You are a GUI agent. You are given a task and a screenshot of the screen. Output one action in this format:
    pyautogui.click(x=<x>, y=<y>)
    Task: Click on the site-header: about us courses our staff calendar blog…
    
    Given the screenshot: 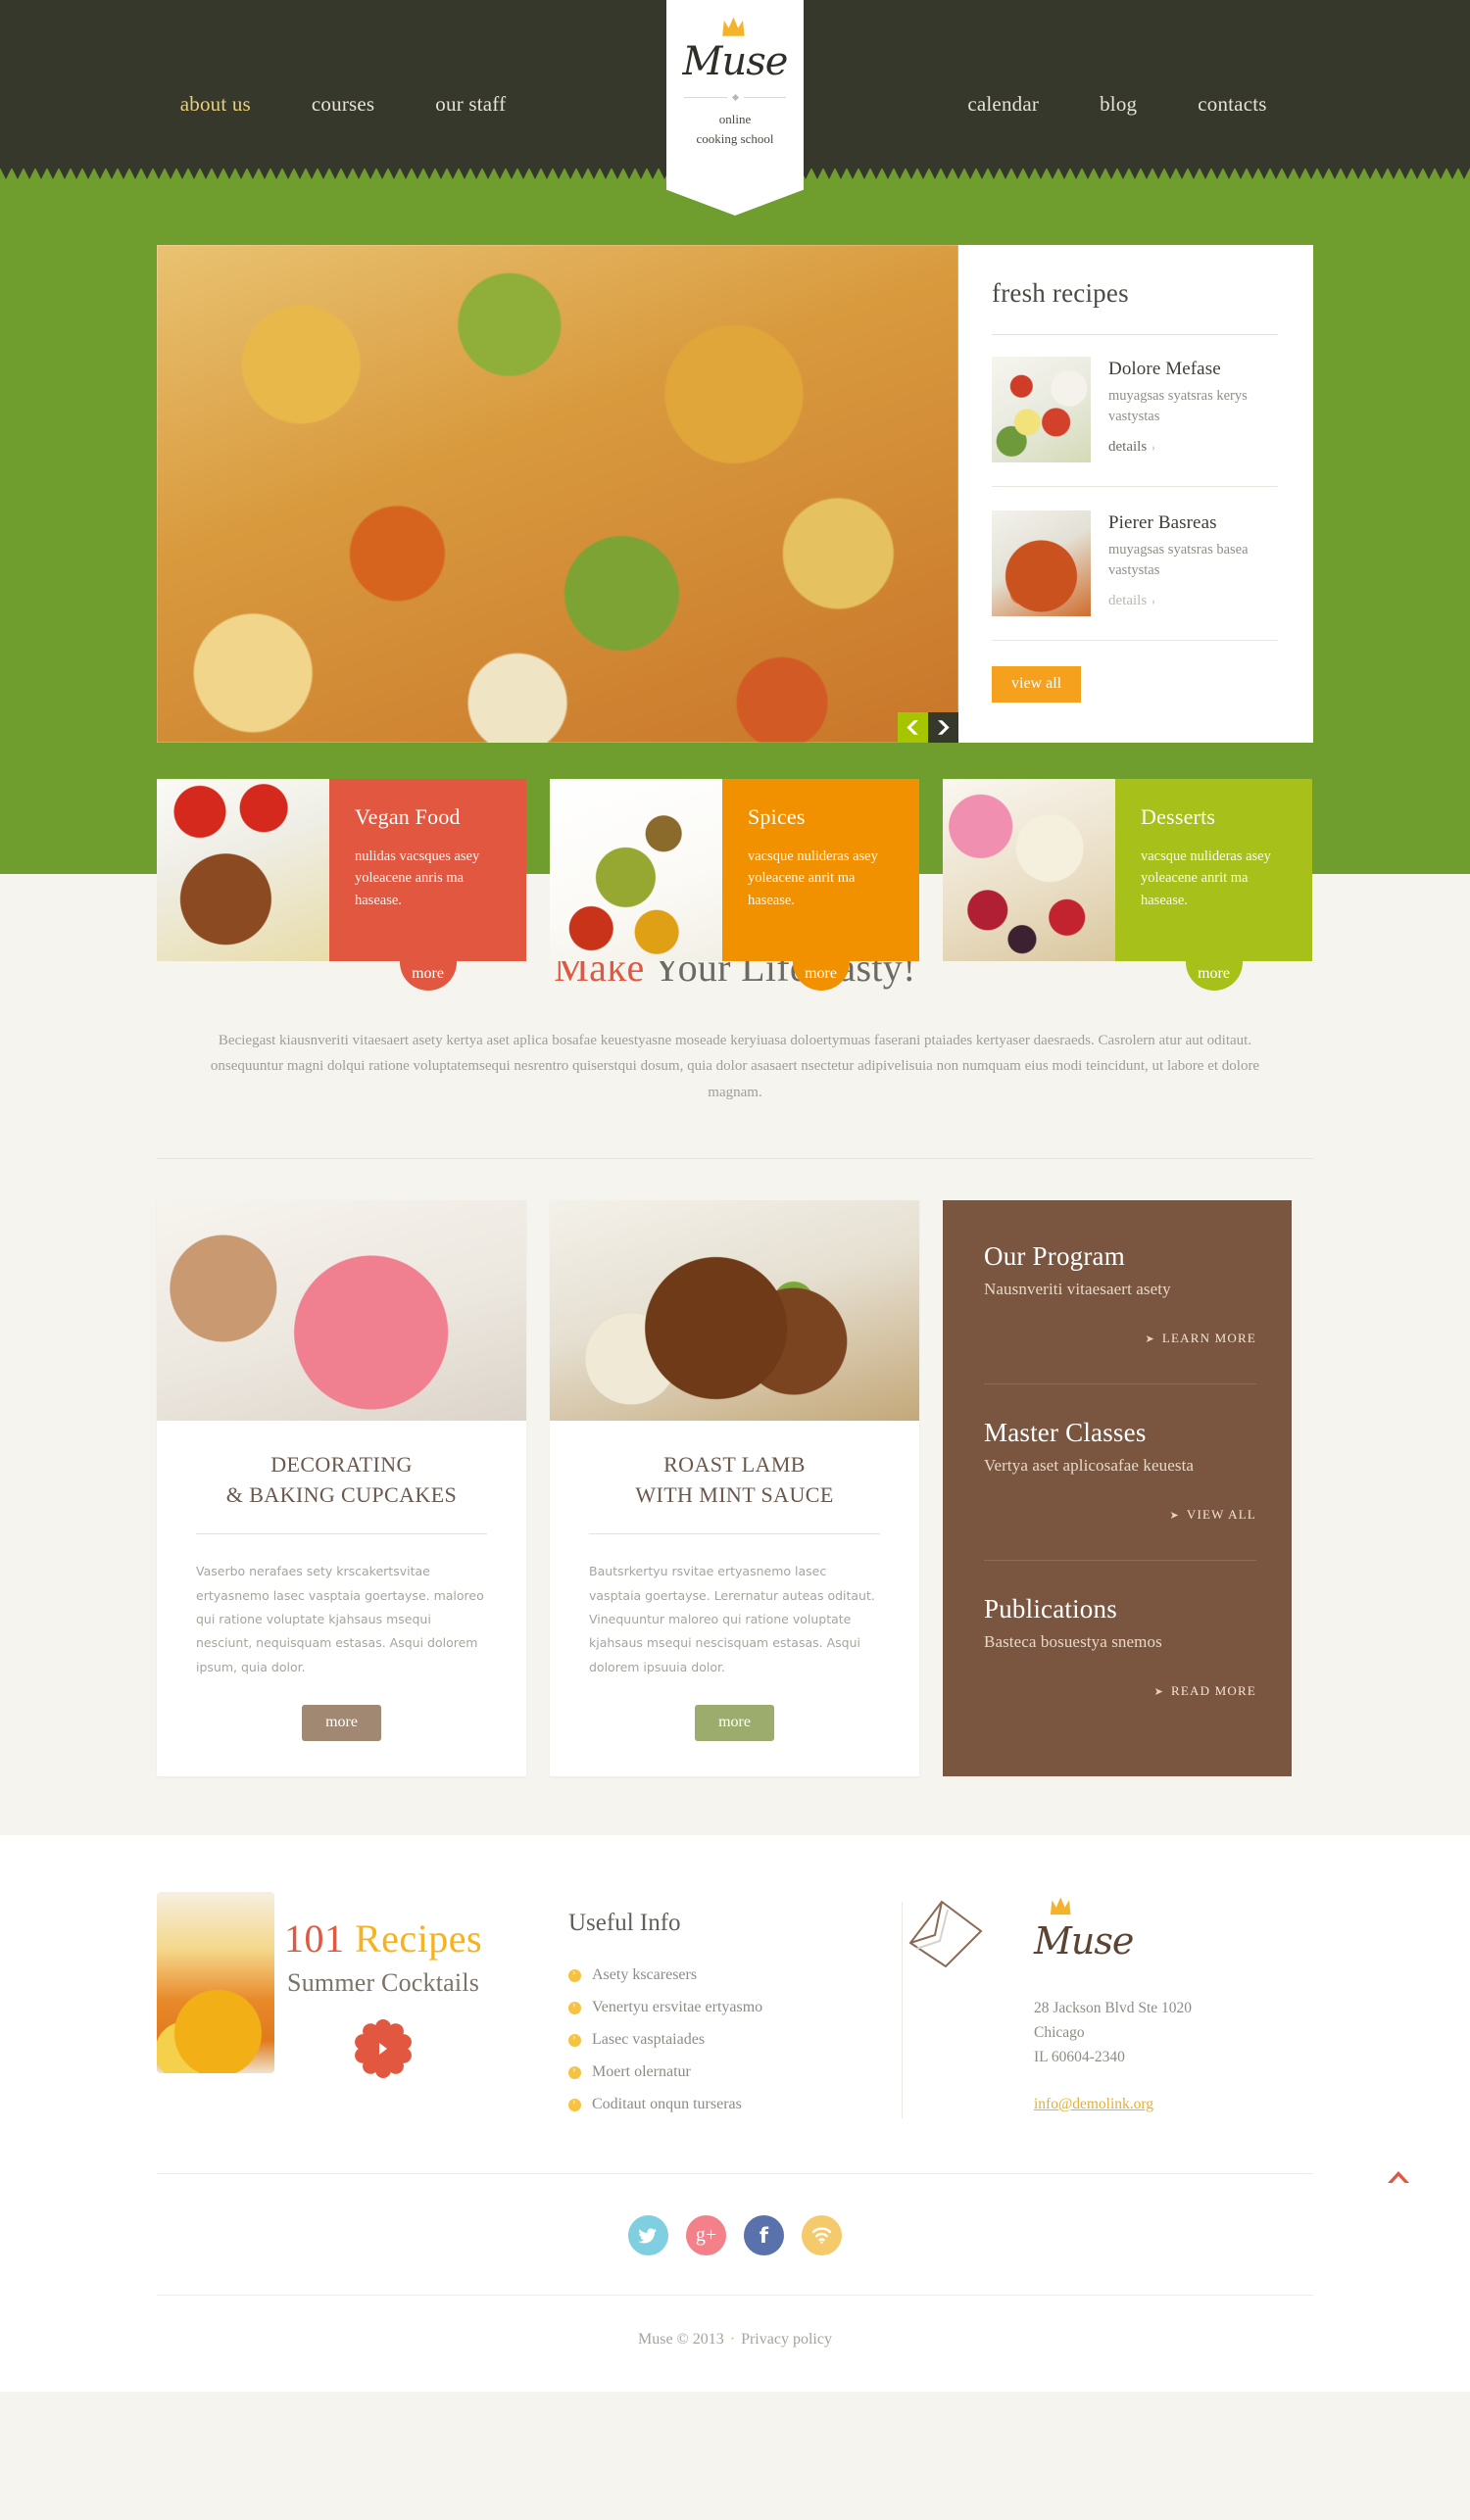 What is the action you would take?
    pyautogui.click(x=735, y=108)
    